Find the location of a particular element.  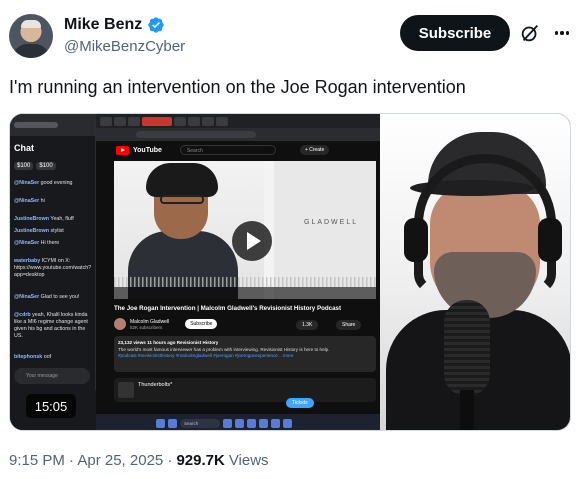

audio-waveform is located at coordinates (245, 282).